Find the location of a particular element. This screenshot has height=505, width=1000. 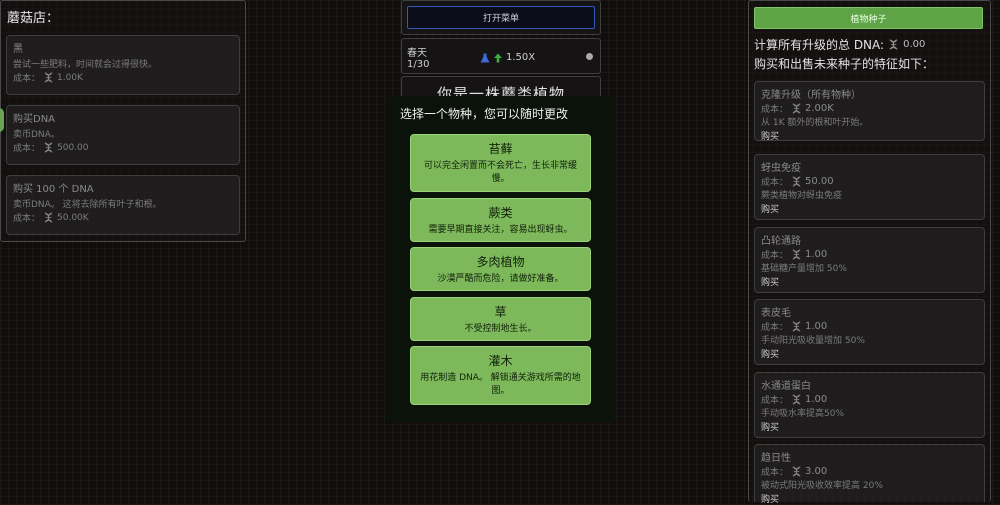

option-name: 苔藓 is located at coordinates (500, 149).